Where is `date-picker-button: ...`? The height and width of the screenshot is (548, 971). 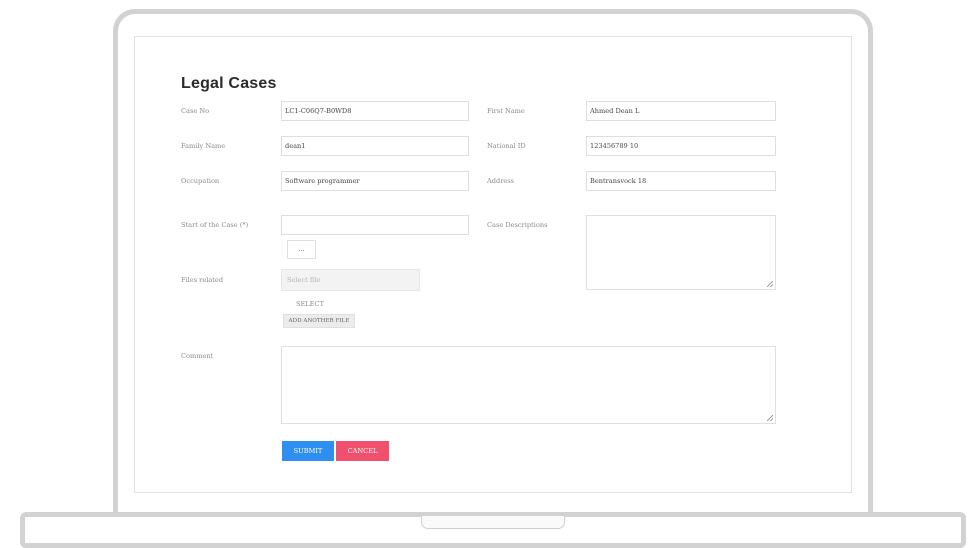 date-picker-button: ... is located at coordinates (301, 249).